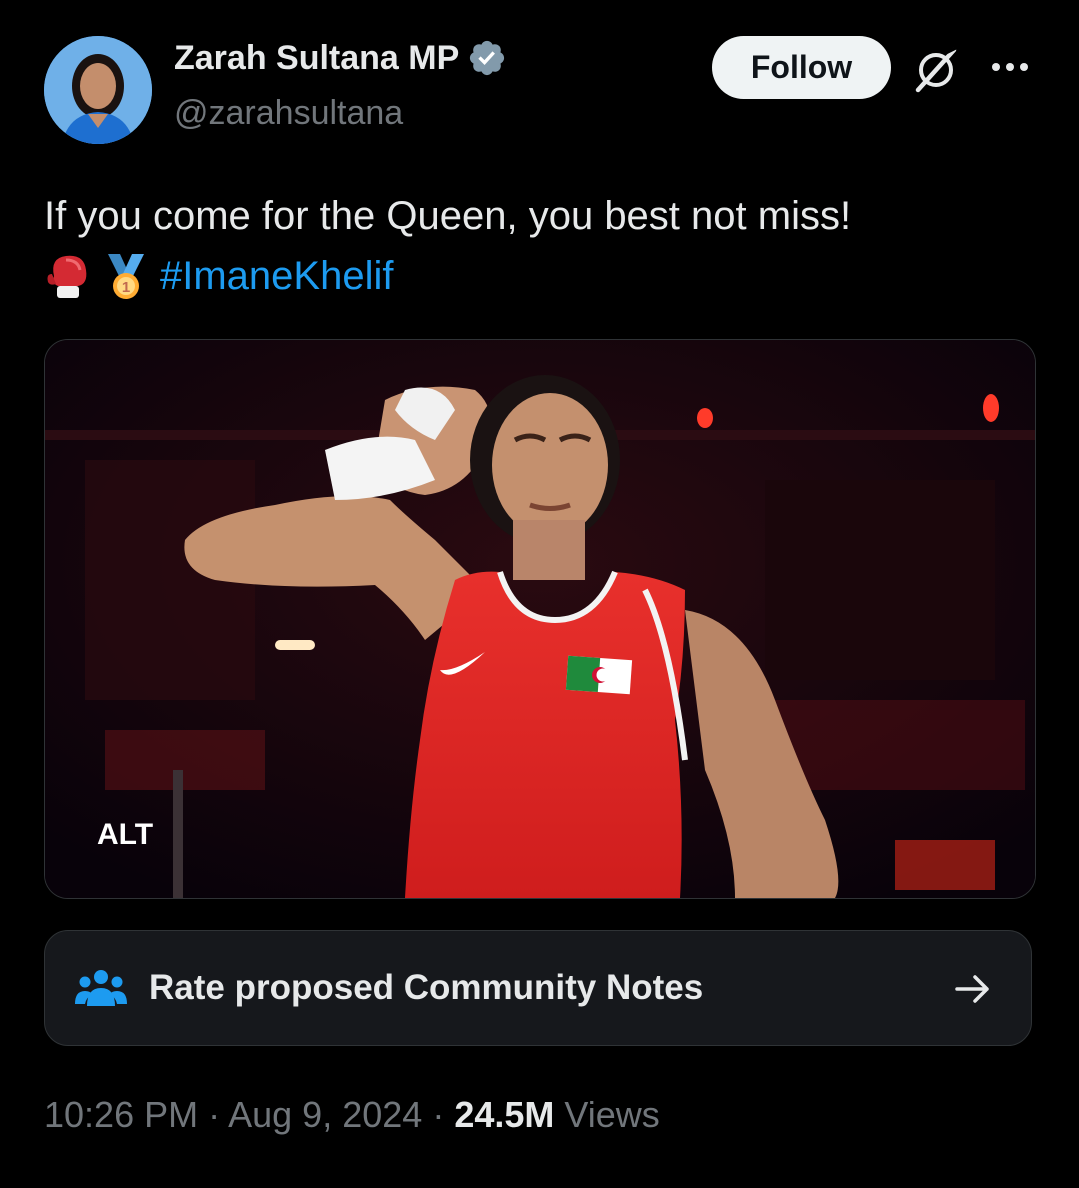 Image resolution: width=1079 pixels, height=1188 pixels. What do you see at coordinates (504, 1114) in the screenshot?
I see `views-count: 24.5M` at bounding box center [504, 1114].